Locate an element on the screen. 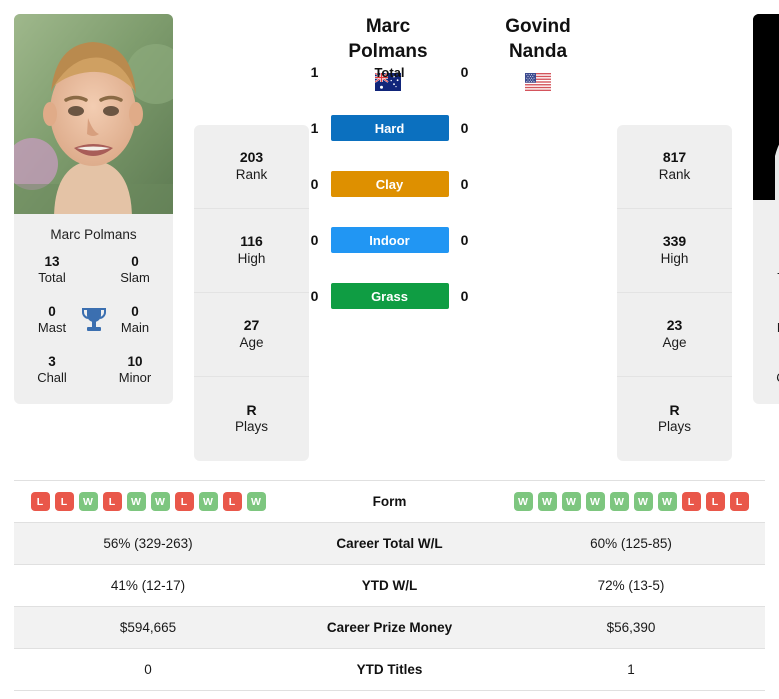 Image resolution: width=779 pixels, height=699 pixels. surface-badge-clay: Clay is located at coordinates (389, 184).